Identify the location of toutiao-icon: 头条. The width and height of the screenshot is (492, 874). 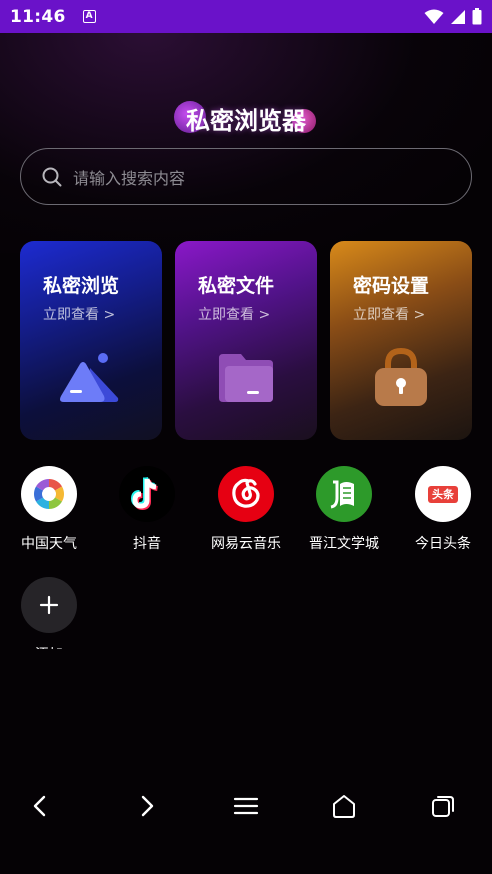
(443, 494).